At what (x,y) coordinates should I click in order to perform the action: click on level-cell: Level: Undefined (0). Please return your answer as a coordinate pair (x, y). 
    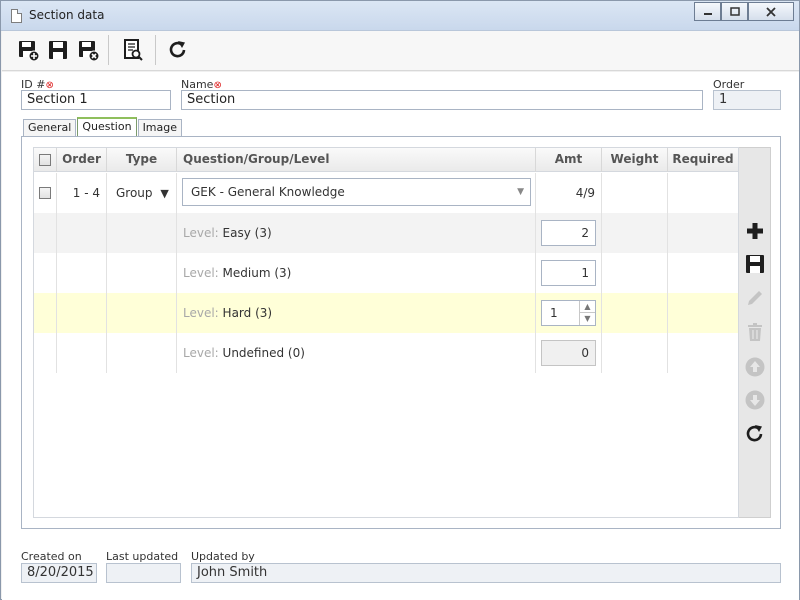
    Looking at the image, I should click on (356, 353).